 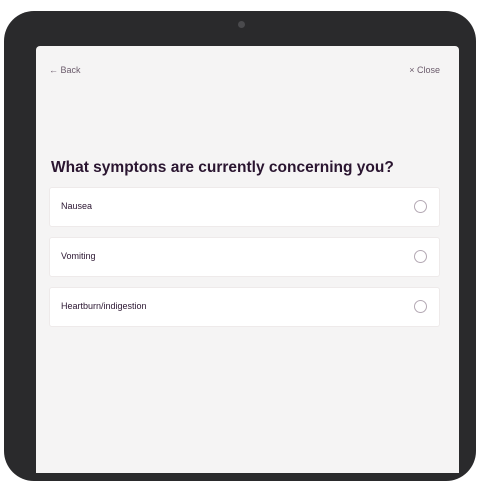 What do you see at coordinates (247, 72) in the screenshot?
I see `top-navigation: ← Back × Close` at bounding box center [247, 72].